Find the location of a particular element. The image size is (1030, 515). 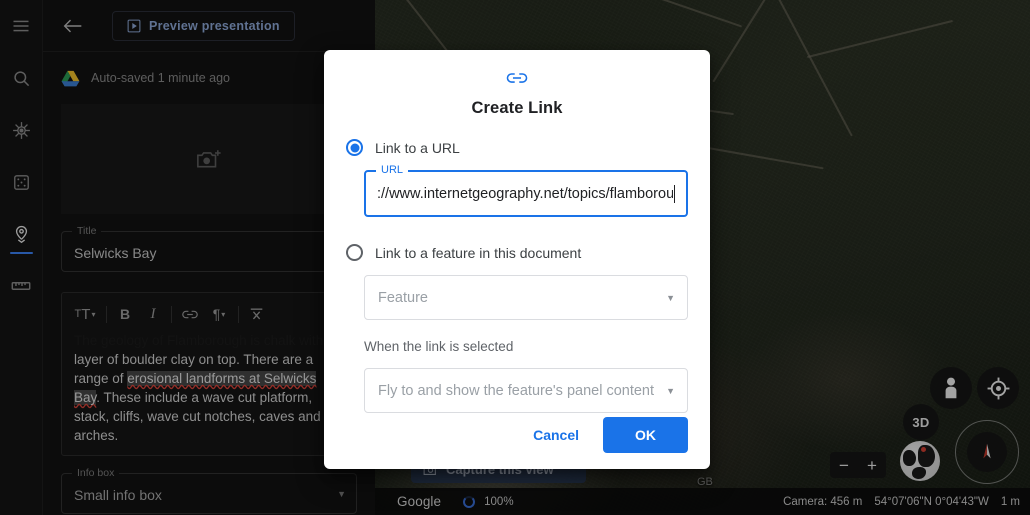

text-caret is located at coordinates (674, 193).